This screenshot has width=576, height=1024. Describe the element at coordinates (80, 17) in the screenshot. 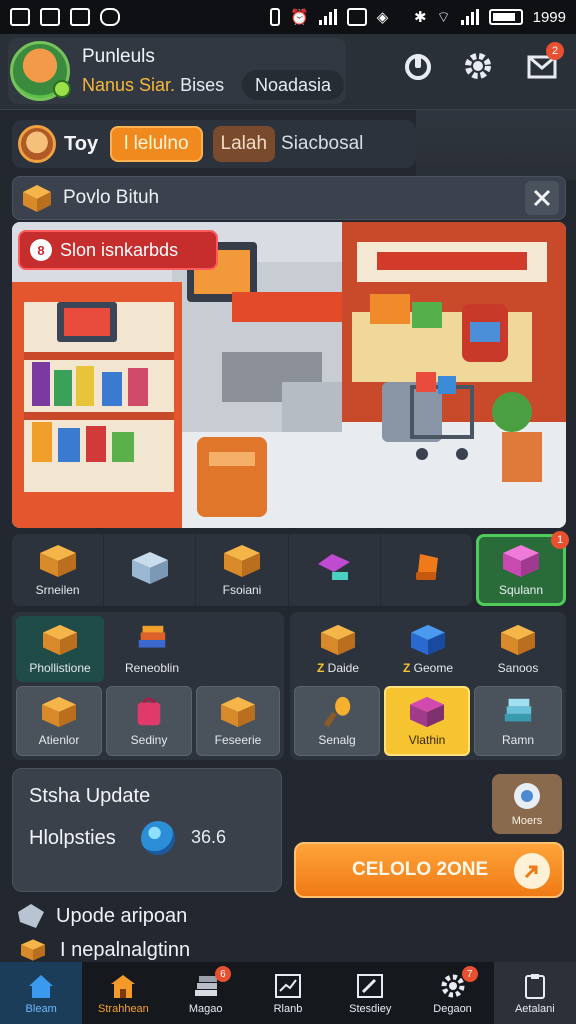

I see `save-icon` at that location.